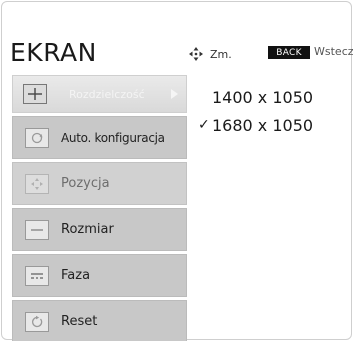  I want to click on menu-item-resolution: Rozdzielczość, so click(99, 94).